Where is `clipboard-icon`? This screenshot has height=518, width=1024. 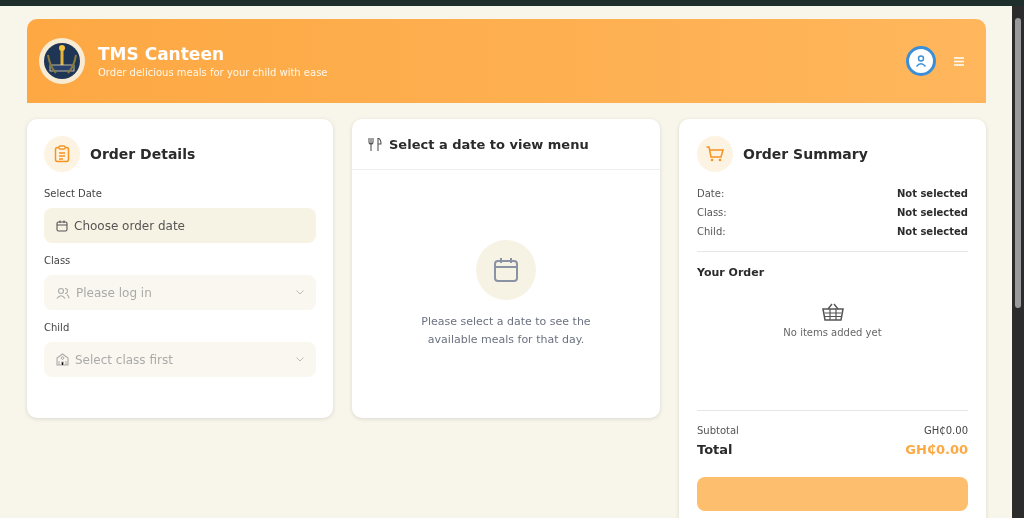
clipboard-icon is located at coordinates (62, 154).